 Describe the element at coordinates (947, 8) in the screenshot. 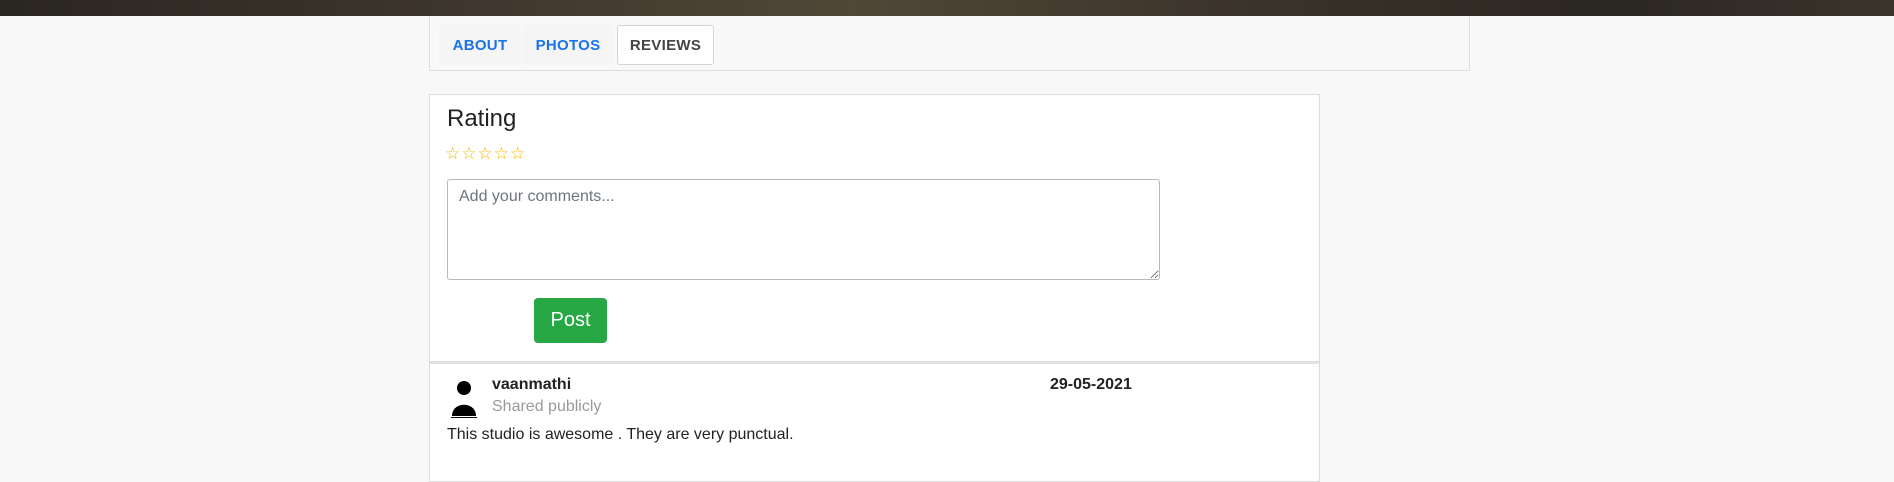

I see `hero-banner-strip` at that location.